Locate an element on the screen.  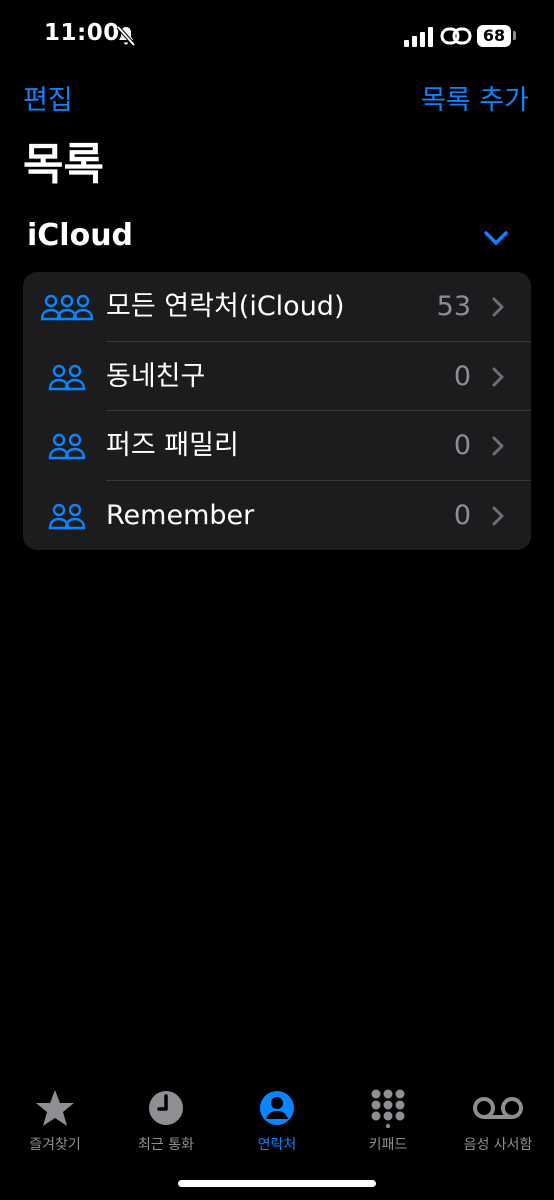
list-row-all-contacts: 모든 연락처(iCloud) 53 is located at coordinates (277, 307).